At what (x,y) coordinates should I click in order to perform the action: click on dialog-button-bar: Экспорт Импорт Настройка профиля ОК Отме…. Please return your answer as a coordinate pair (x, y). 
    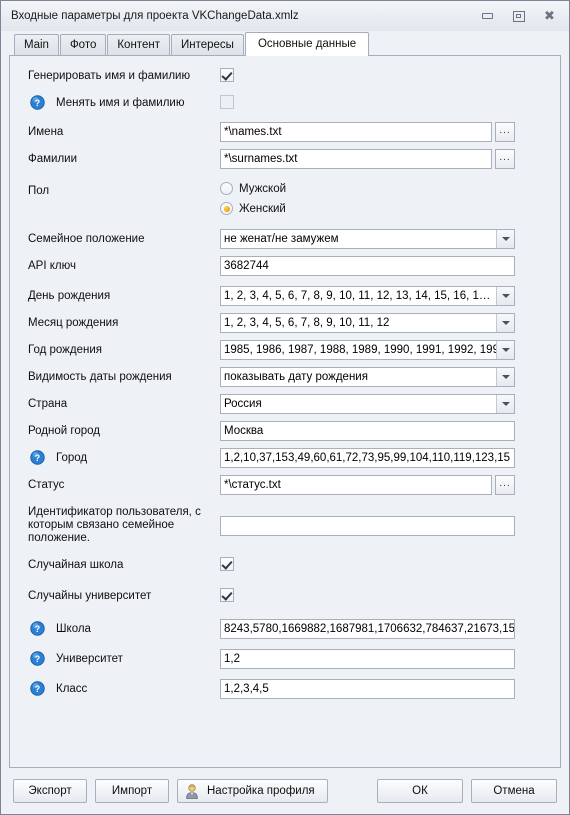
    Looking at the image, I should click on (285, 791).